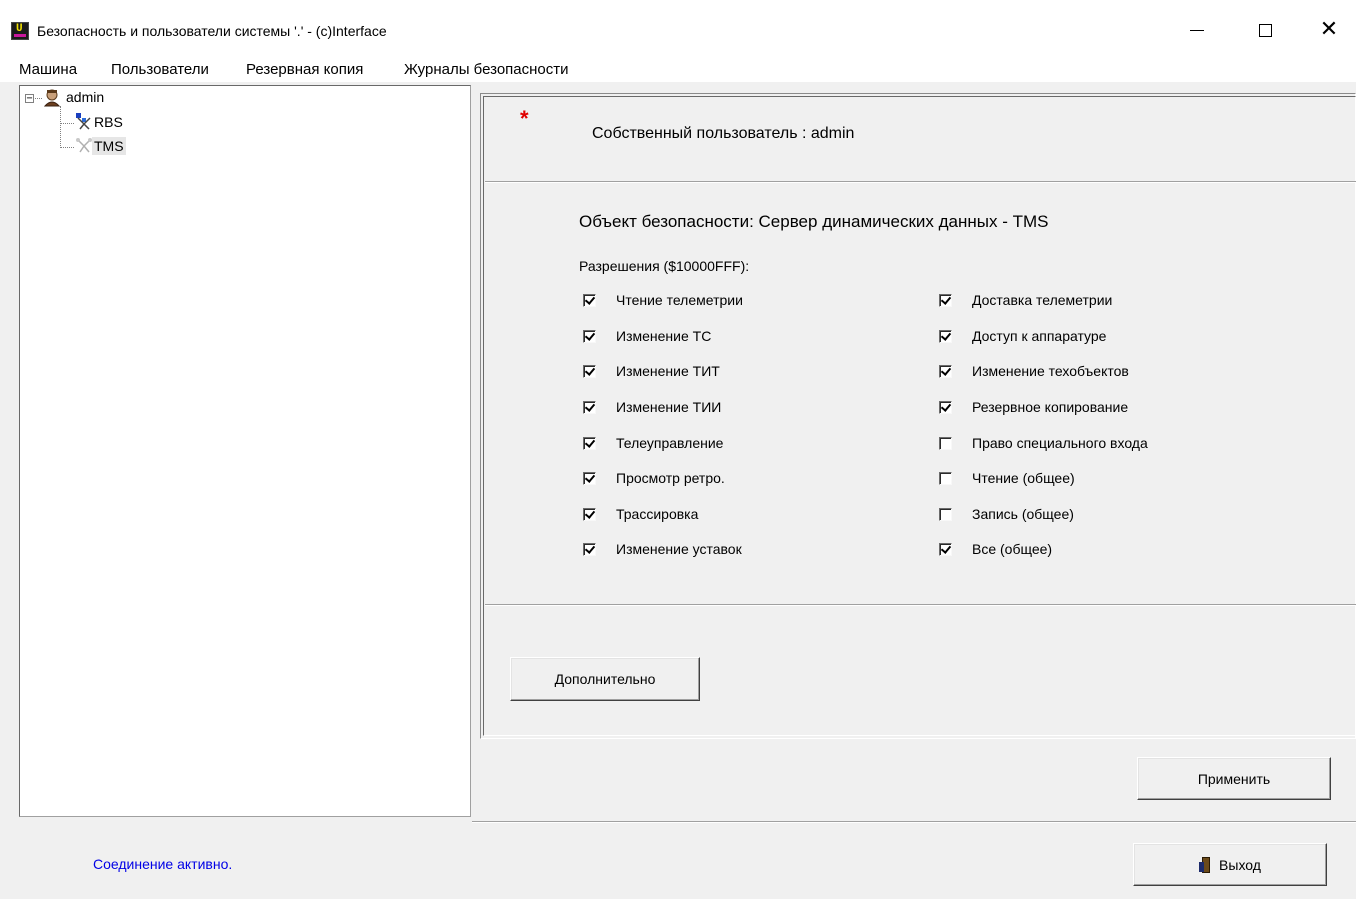 Image resolution: width=1356 pixels, height=899 pixels. What do you see at coordinates (84, 145) in the screenshot?
I see `network-faded-icon` at bounding box center [84, 145].